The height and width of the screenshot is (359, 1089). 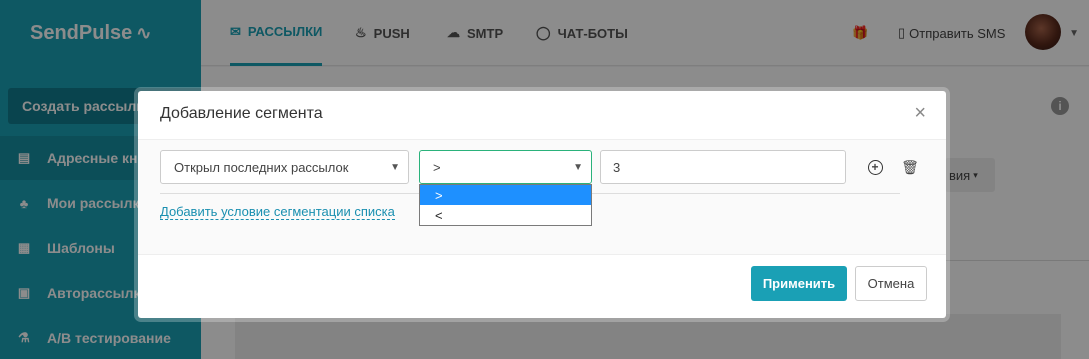 I want to click on apply-button: Применить, so click(x=799, y=283).